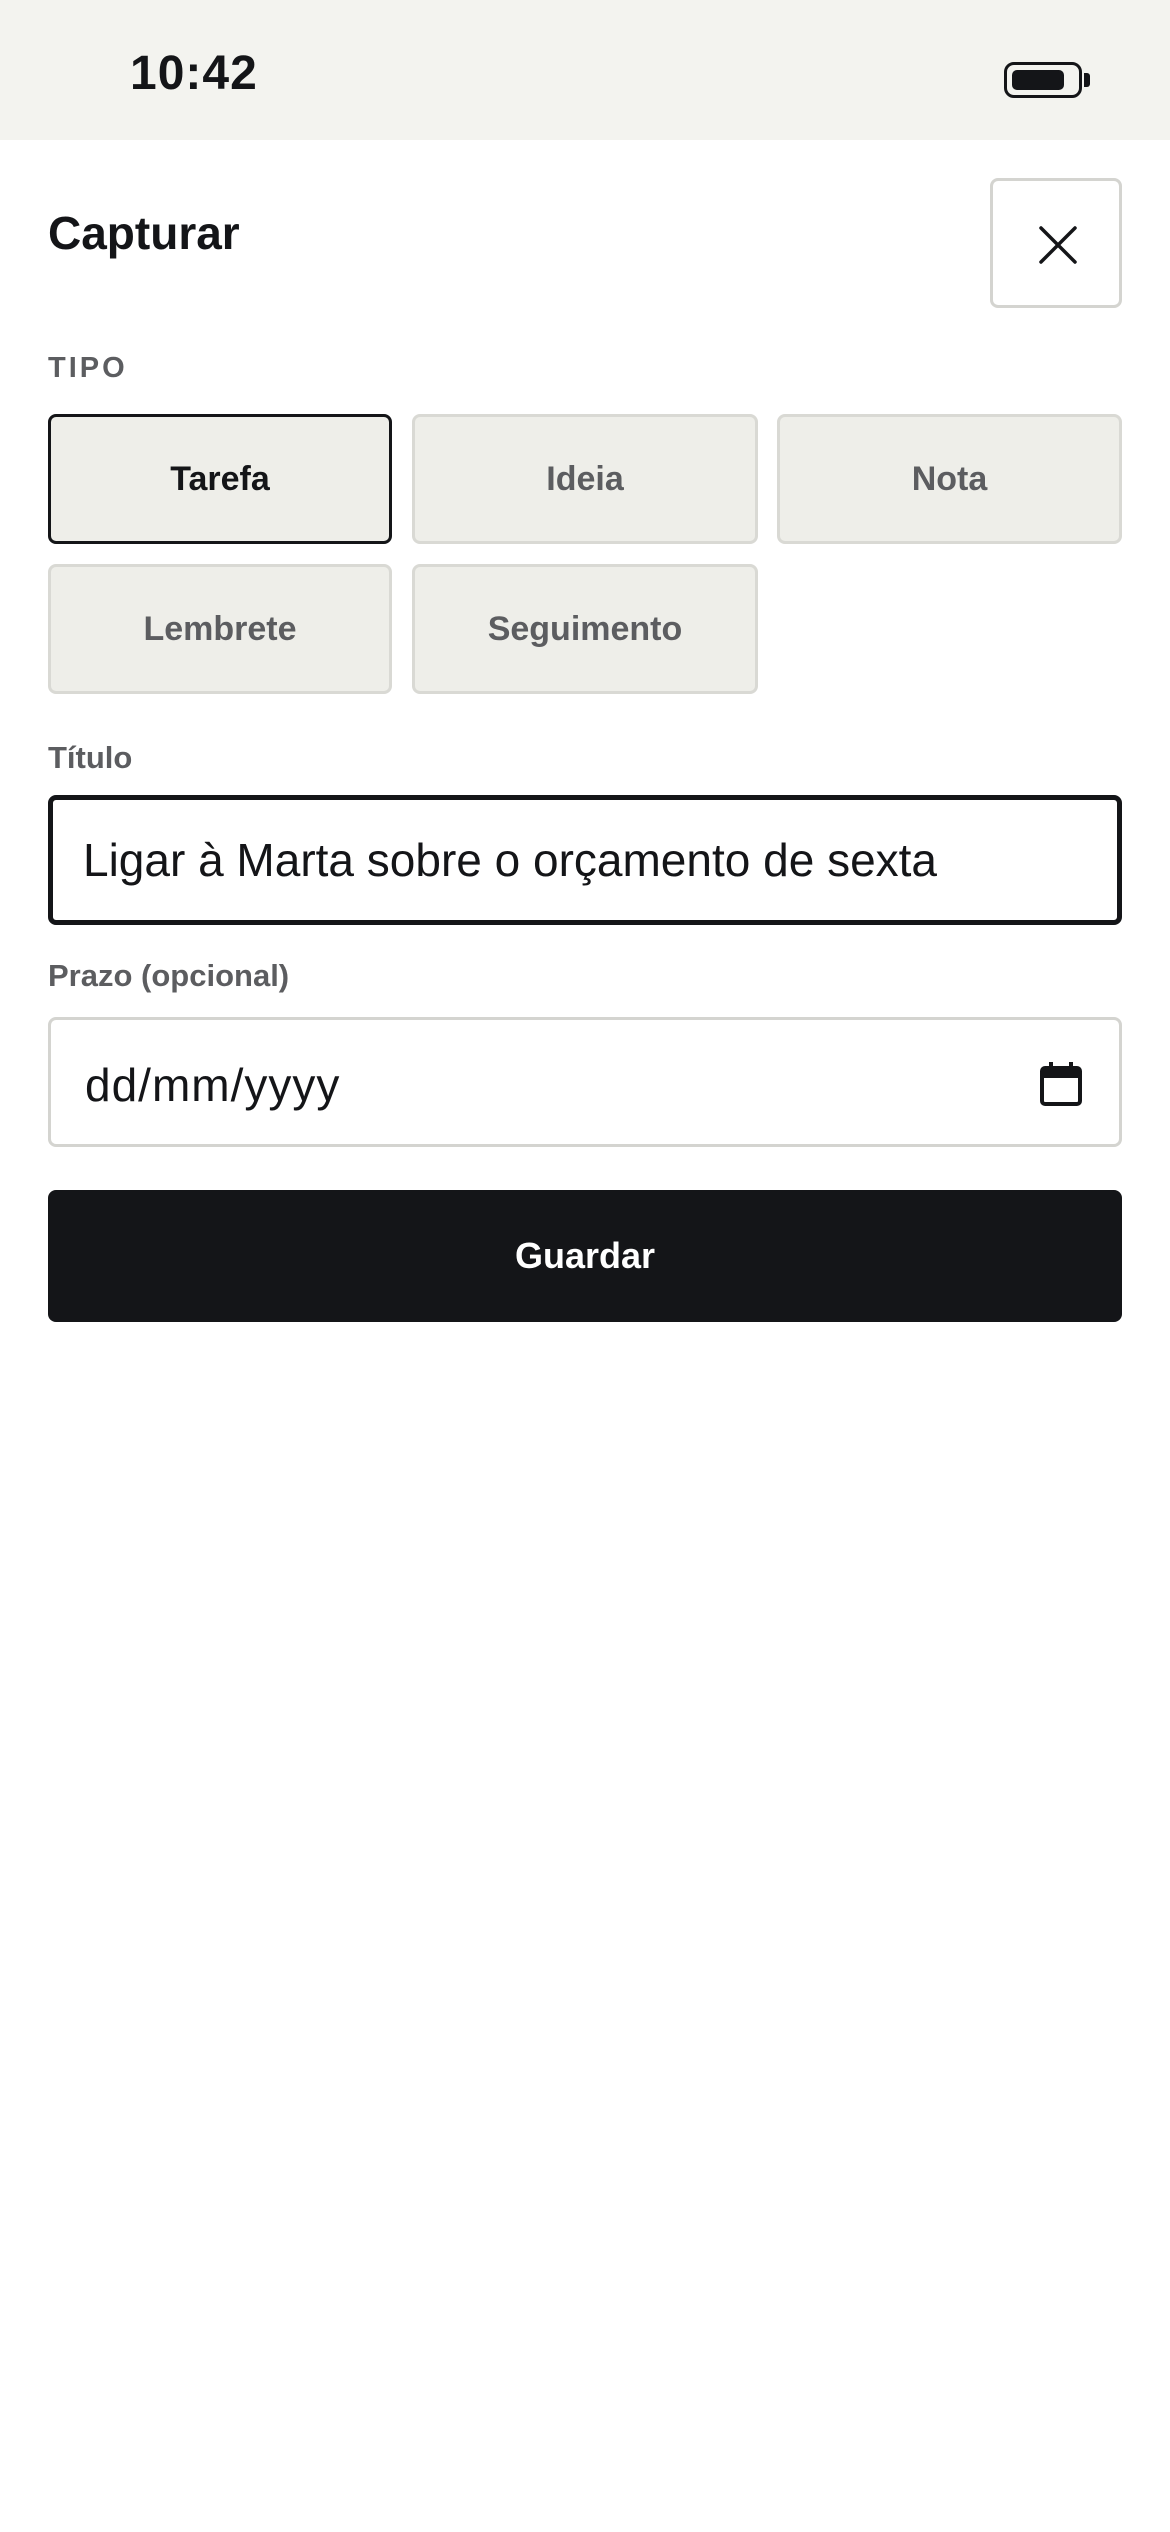 The image size is (1170, 2532). Describe the element at coordinates (213, 1085) in the screenshot. I see `due-date-placeholder: dd/mm/yyyy` at that location.